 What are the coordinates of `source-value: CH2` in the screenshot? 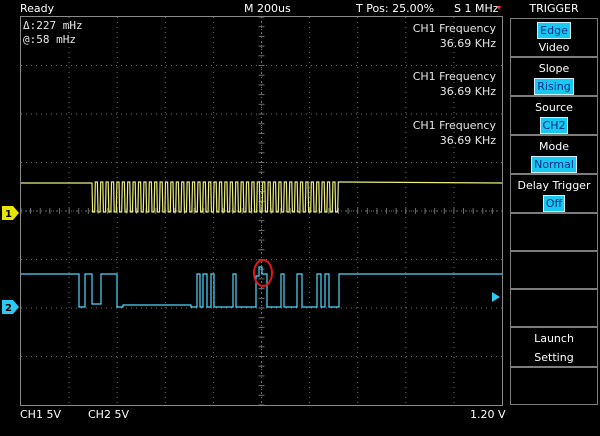 It's located at (554, 125).